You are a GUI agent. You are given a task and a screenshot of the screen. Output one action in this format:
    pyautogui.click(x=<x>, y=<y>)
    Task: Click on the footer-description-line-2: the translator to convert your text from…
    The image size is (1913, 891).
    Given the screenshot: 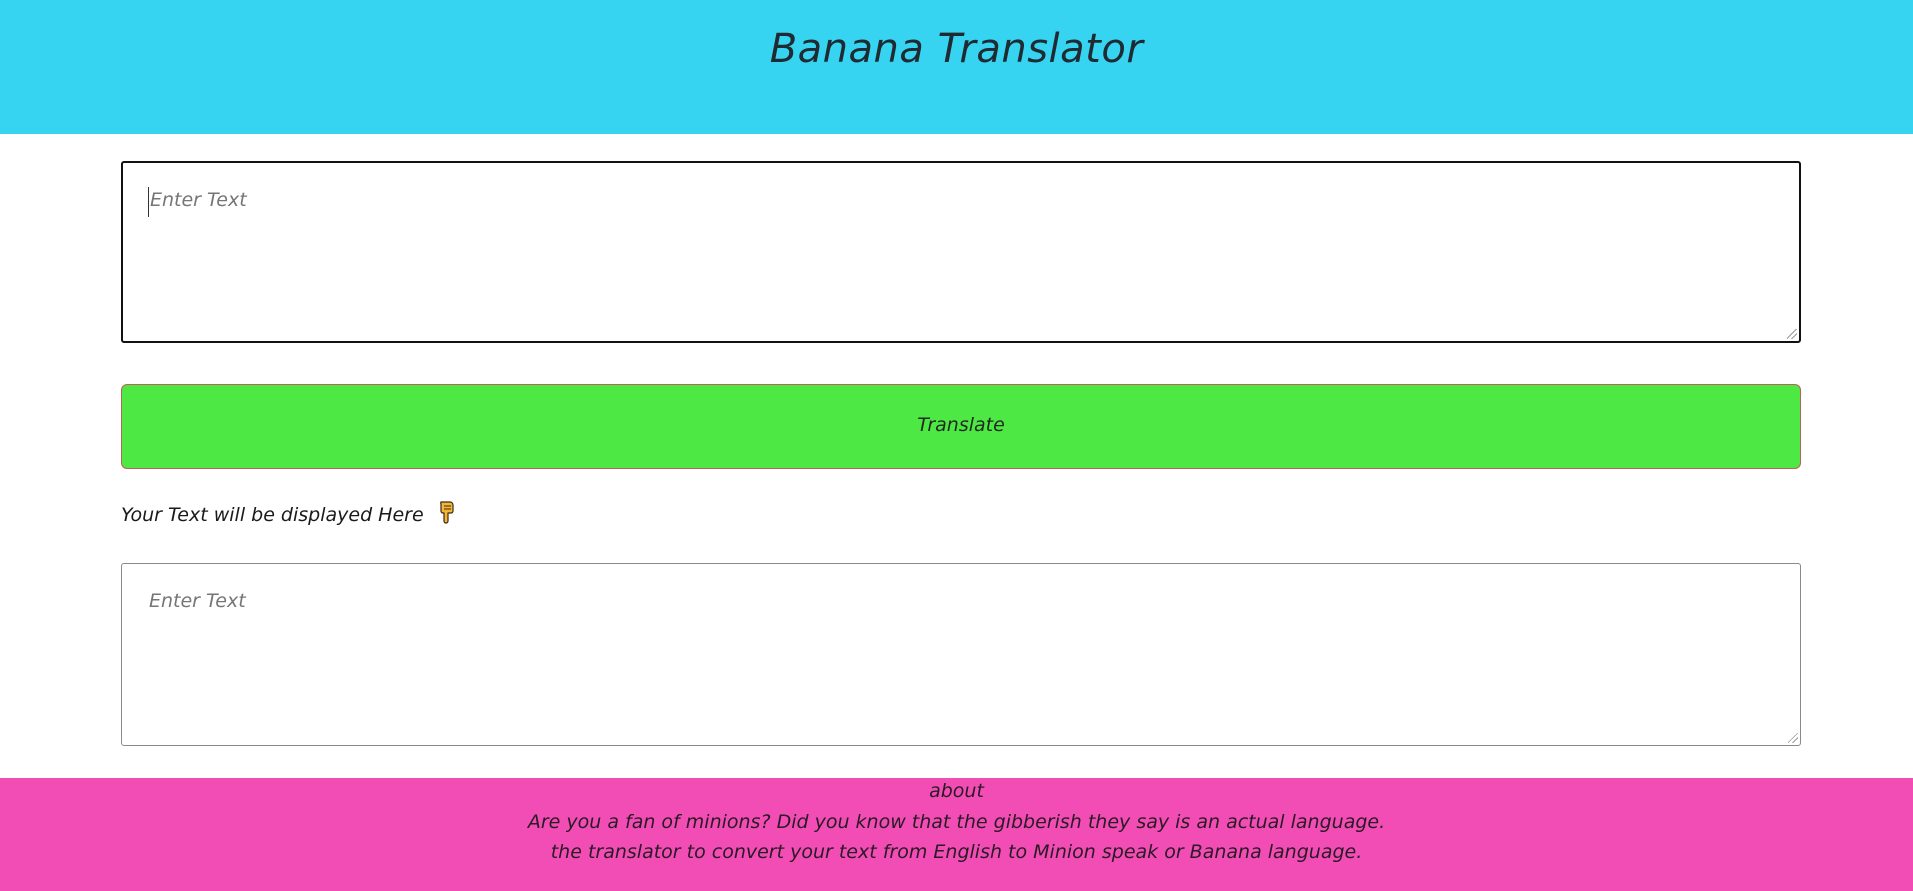 What is the action you would take?
    pyautogui.click(x=956, y=852)
    